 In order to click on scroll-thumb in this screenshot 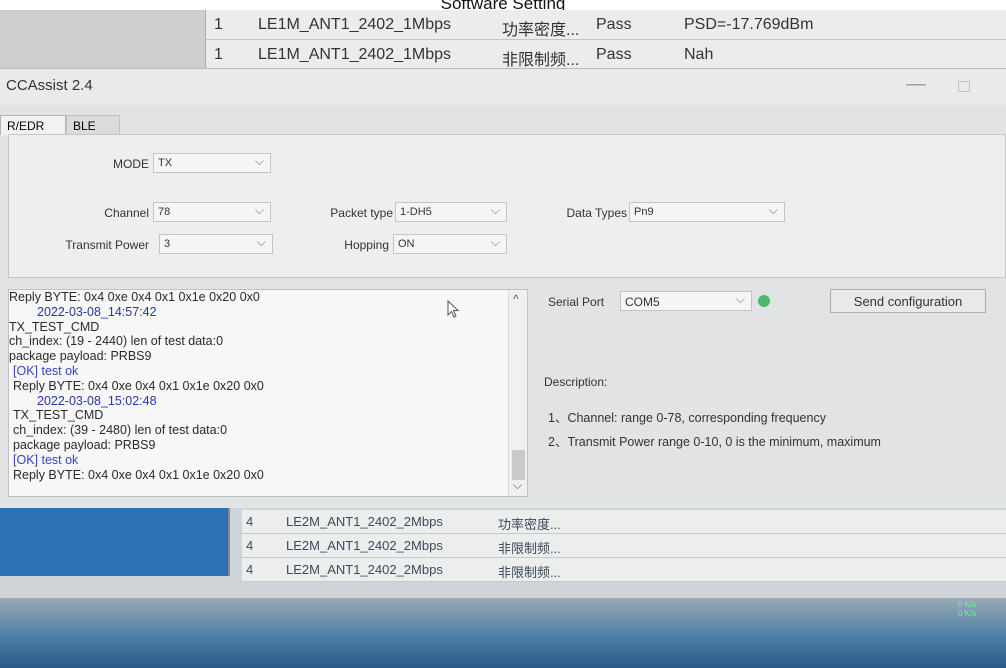, I will do `click(518, 465)`.